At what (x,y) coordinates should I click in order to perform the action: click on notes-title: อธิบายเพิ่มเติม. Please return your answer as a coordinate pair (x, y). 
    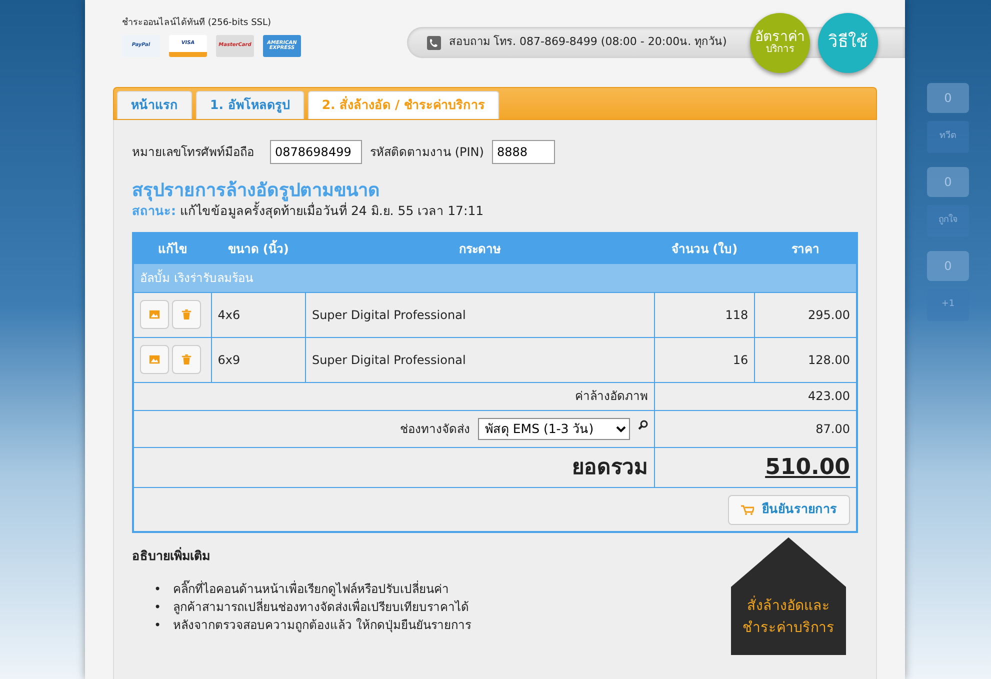
    Looking at the image, I should click on (171, 556).